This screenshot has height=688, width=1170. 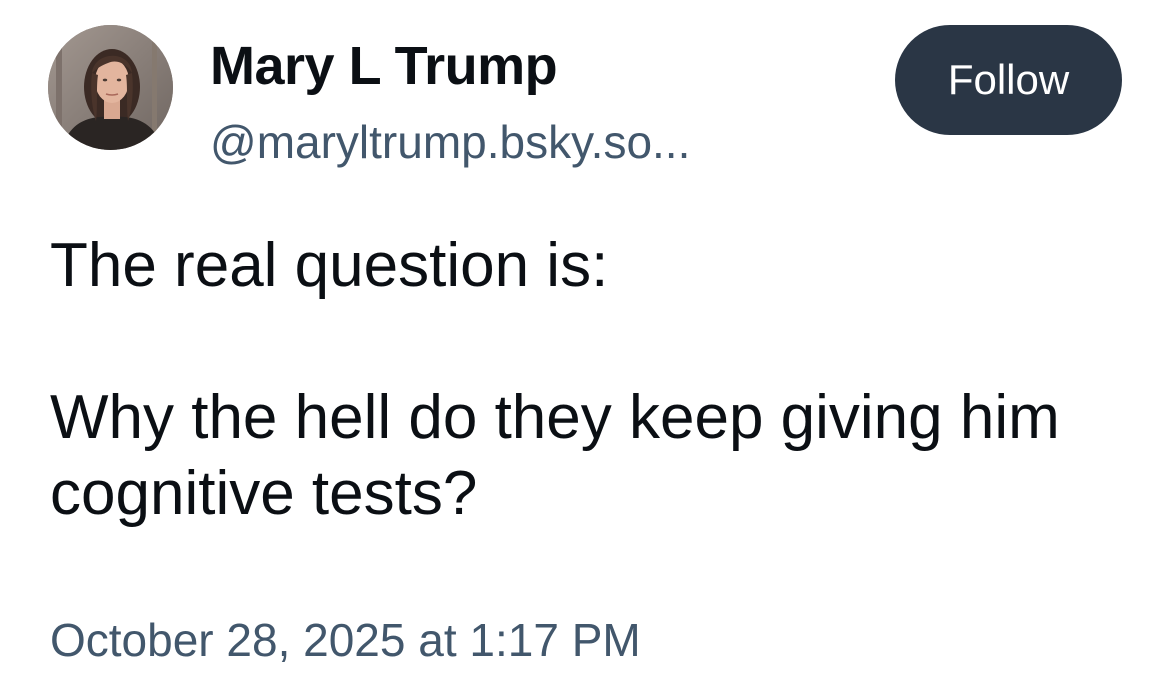 I want to click on post-timestamp: October 28, 2025 at 1:17 PM, so click(x=345, y=640).